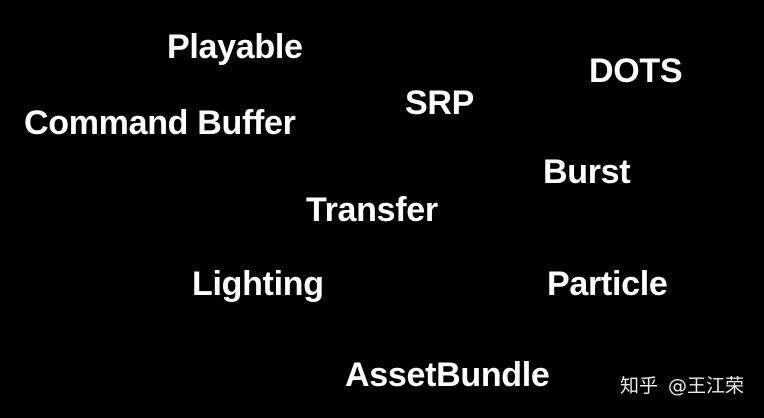 Image resolution: width=764 pixels, height=418 pixels. Describe the element at coordinates (447, 375) in the screenshot. I see `term-asset-bundle: AssetBundle` at that location.